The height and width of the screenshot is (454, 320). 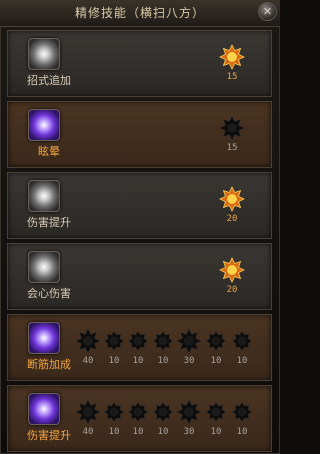 What do you see at coordinates (139, 63) in the screenshot?
I see `skill-row: 招式追加 15` at bounding box center [139, 63].